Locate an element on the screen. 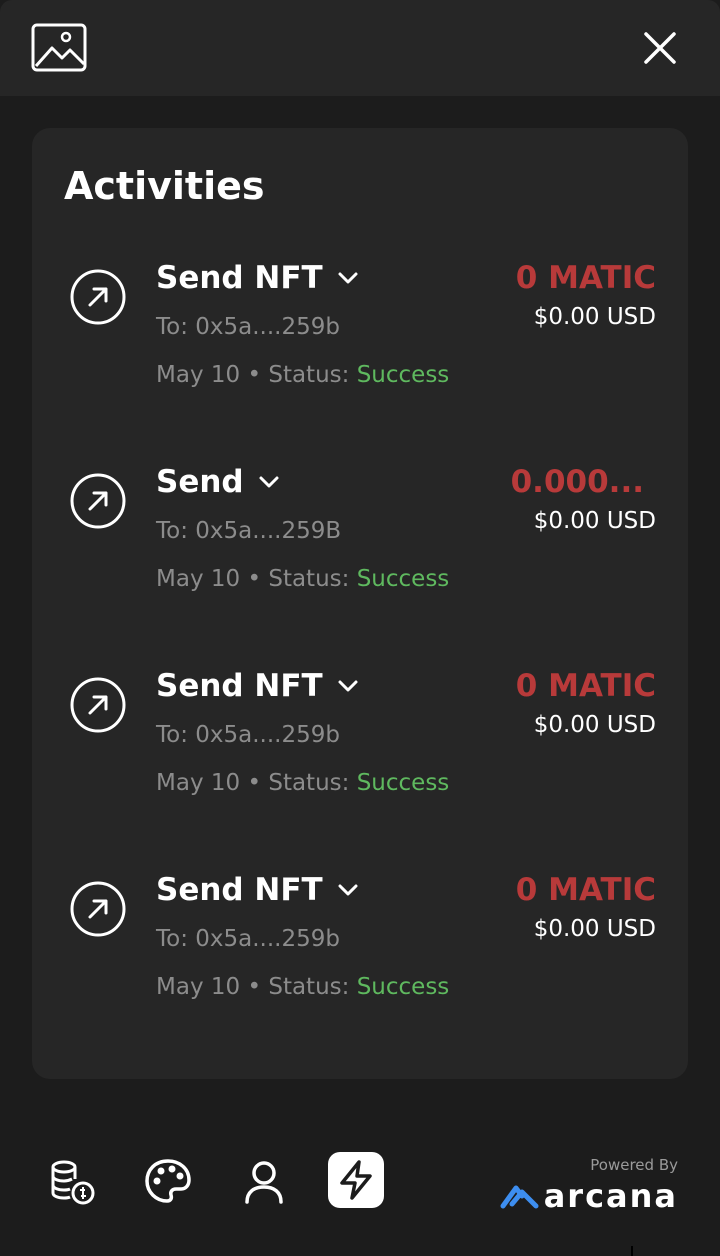  profile-icon is located at coordinates (264, 1182).